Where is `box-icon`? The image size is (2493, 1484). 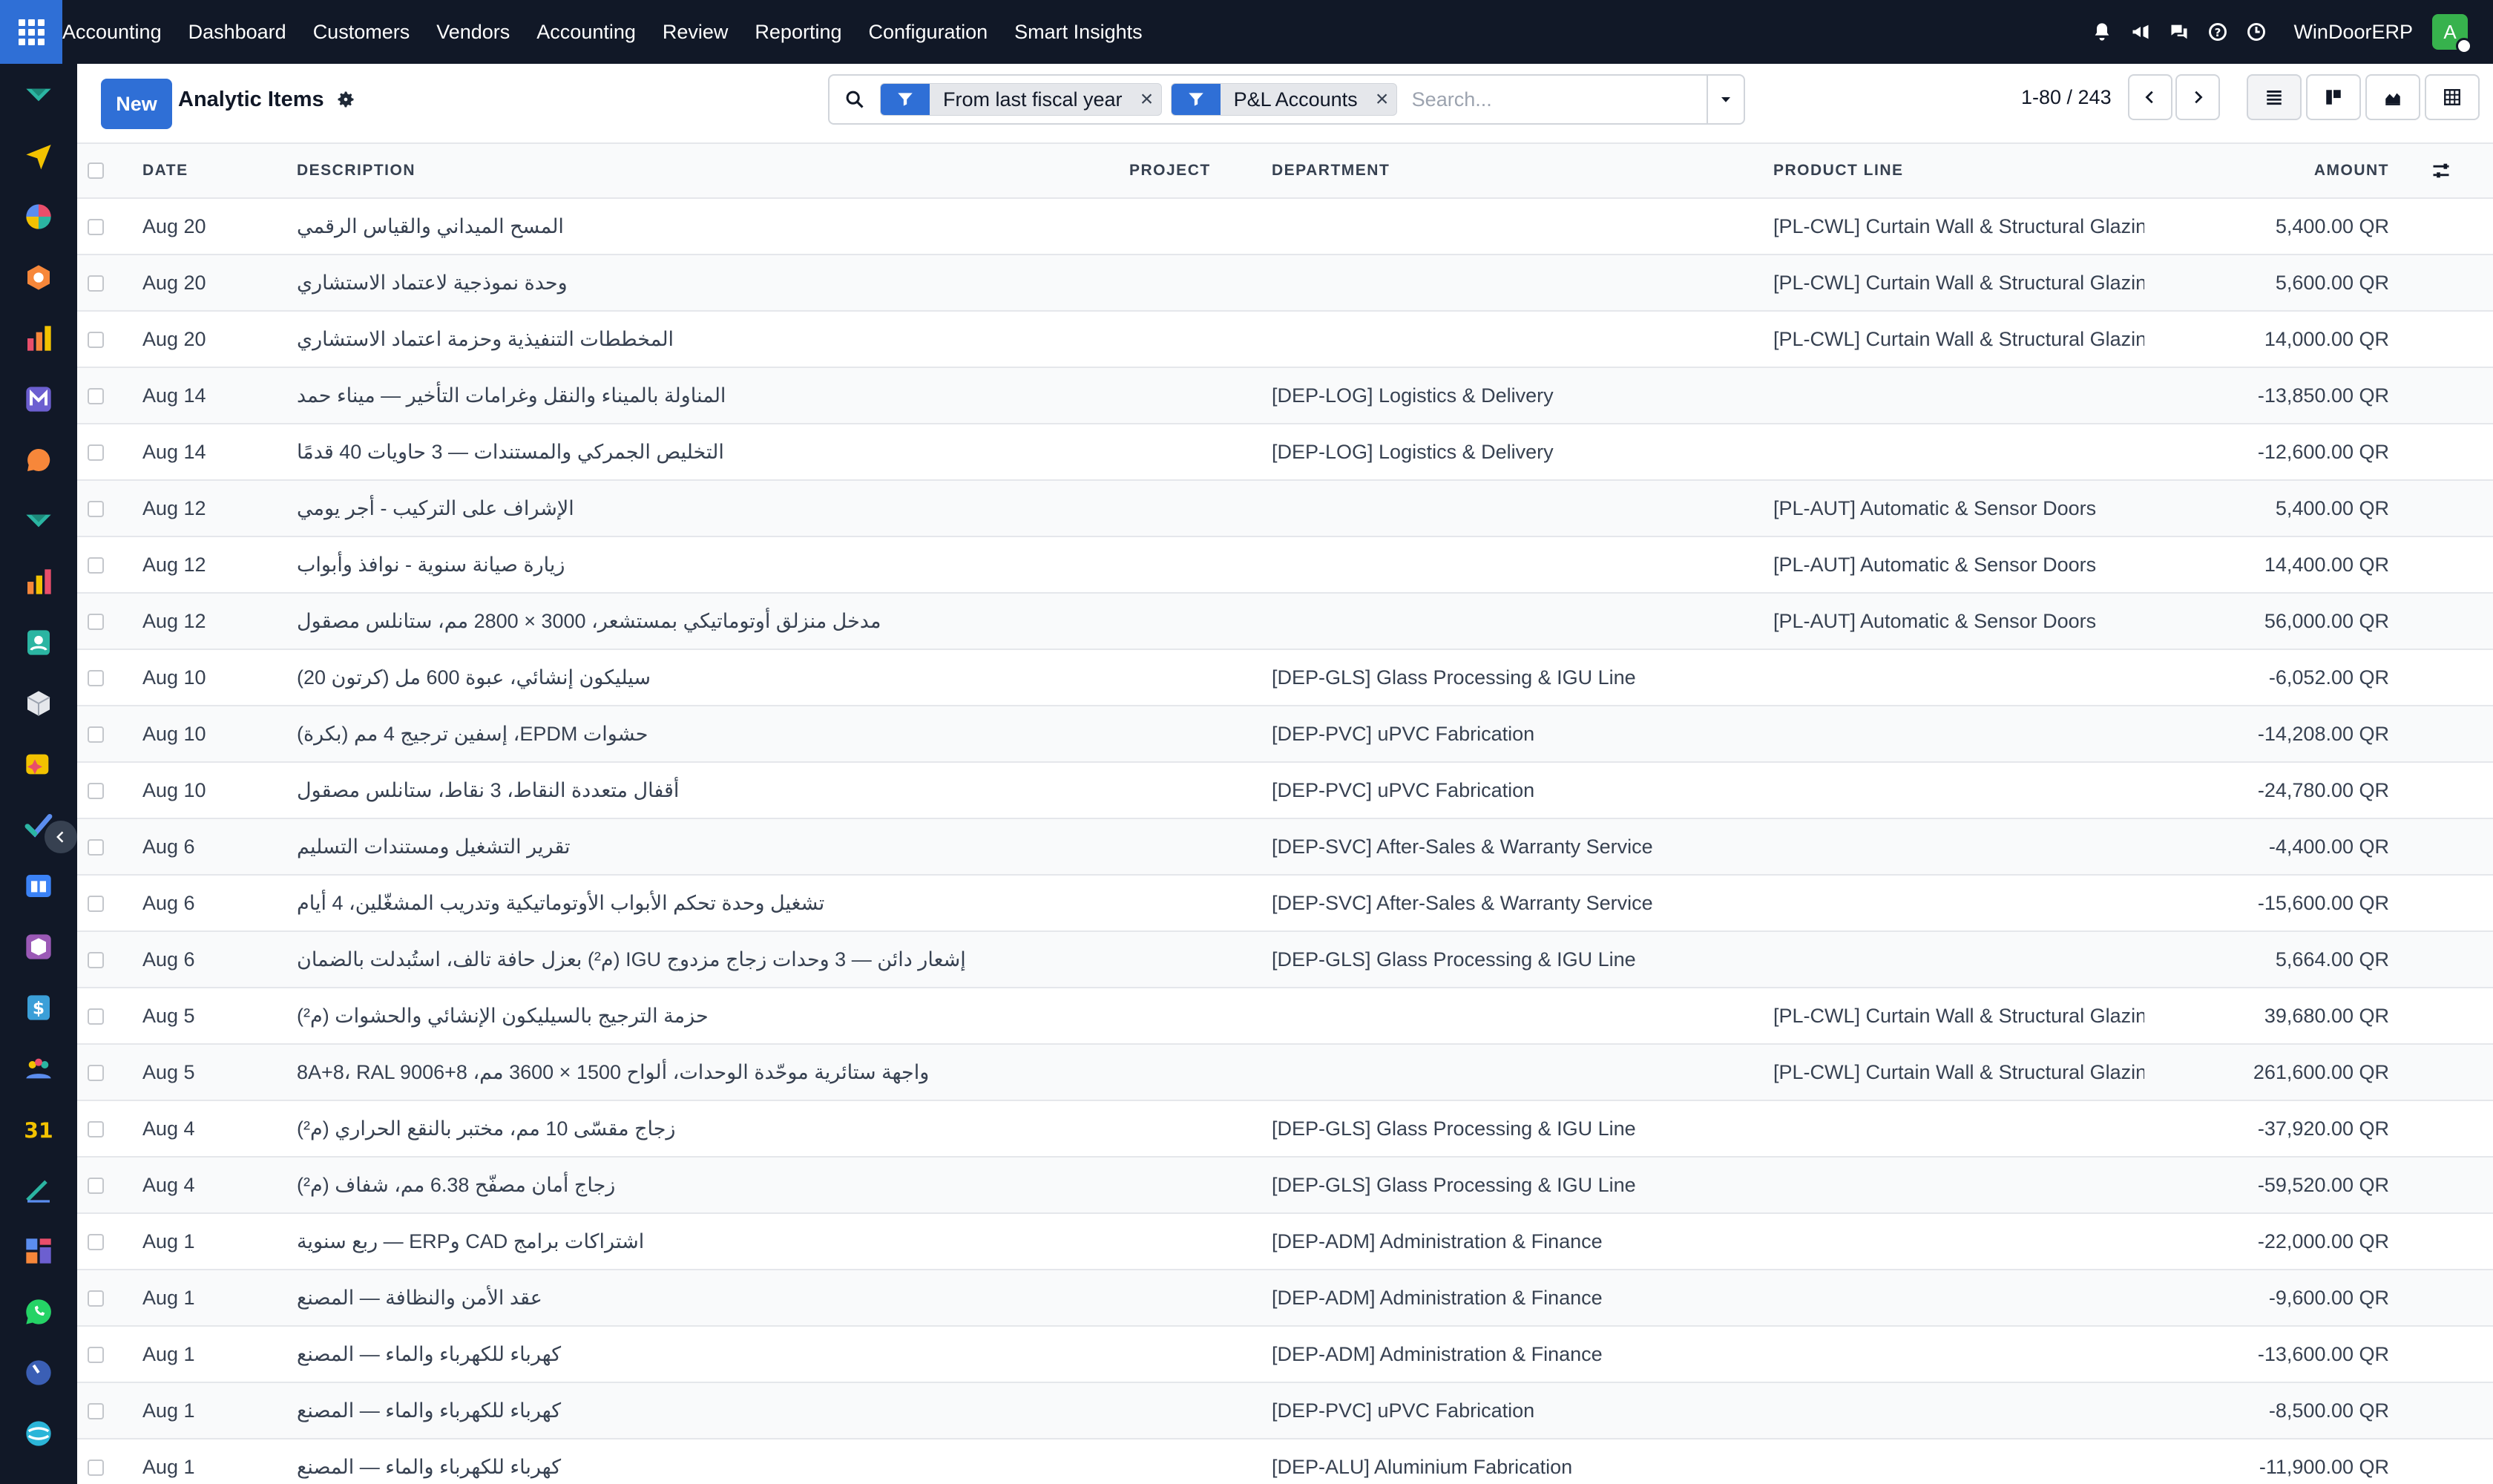
box-icon is located at coordinates (38, 703).